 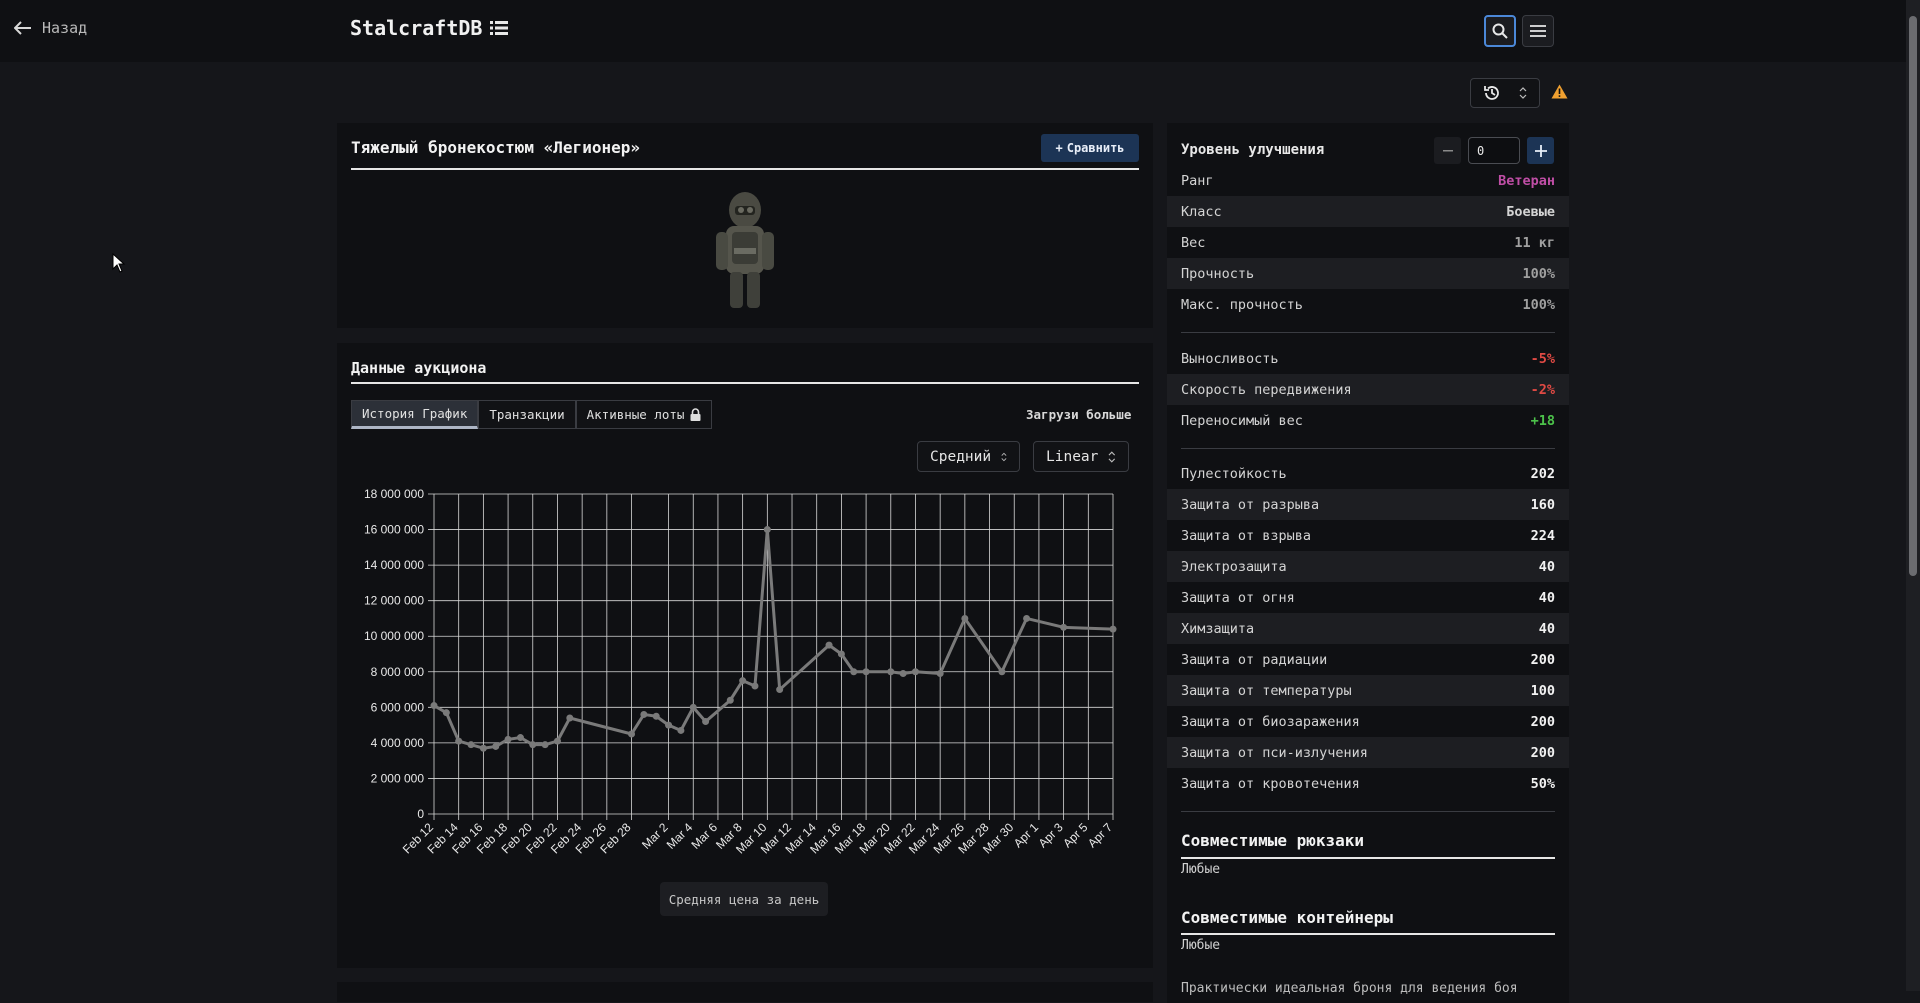 What do you see at coordinates (1238, 597) in the screenshot?
I see `stat-label: Защита от огня` at bounding box center [1238, 597].